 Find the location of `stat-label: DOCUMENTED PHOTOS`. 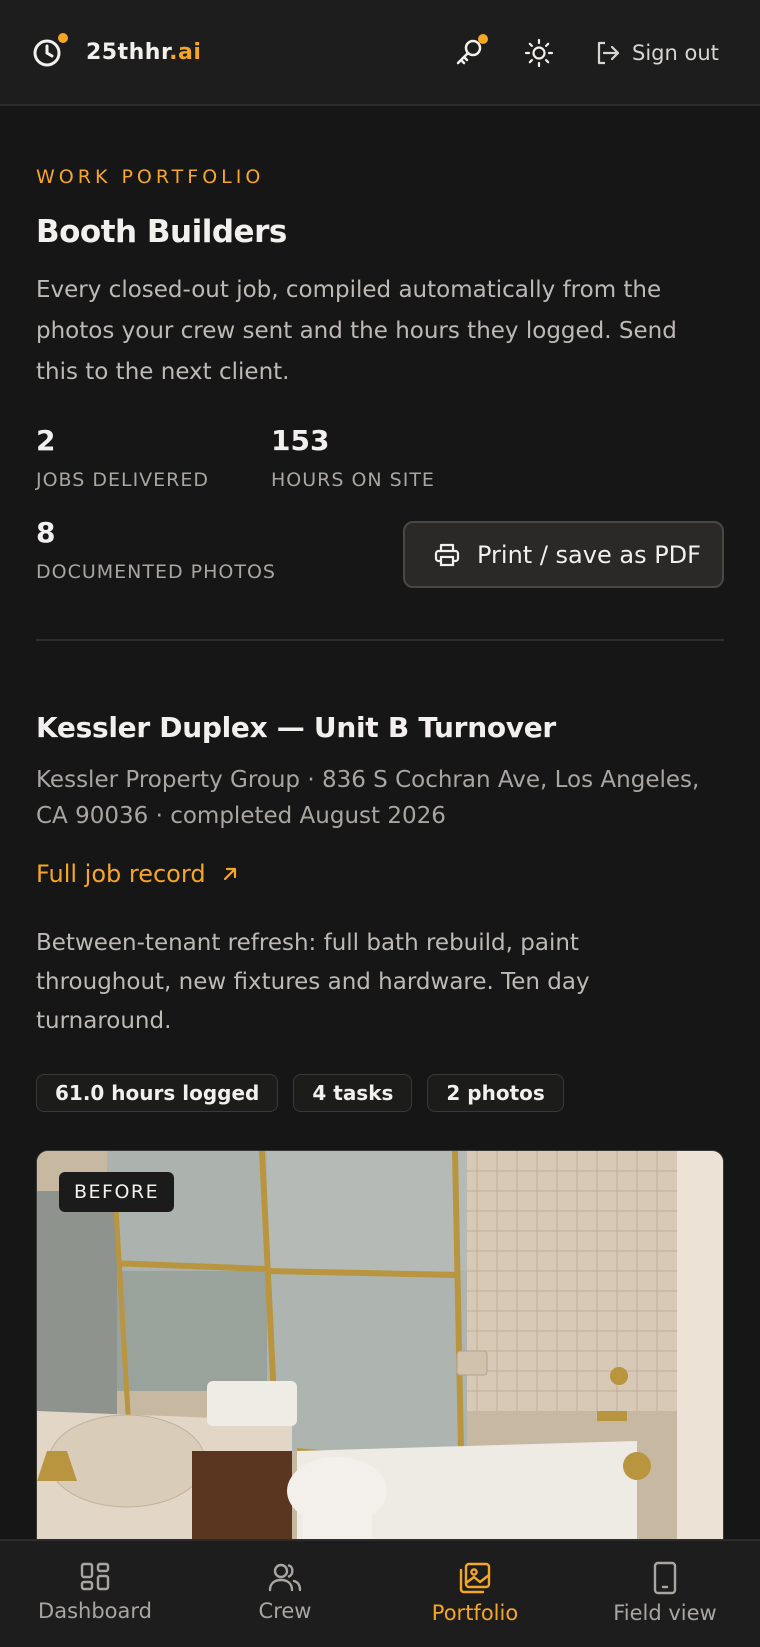

stat-label: DOCUMENTED PHOTOS is located at coordinates (156, 572).